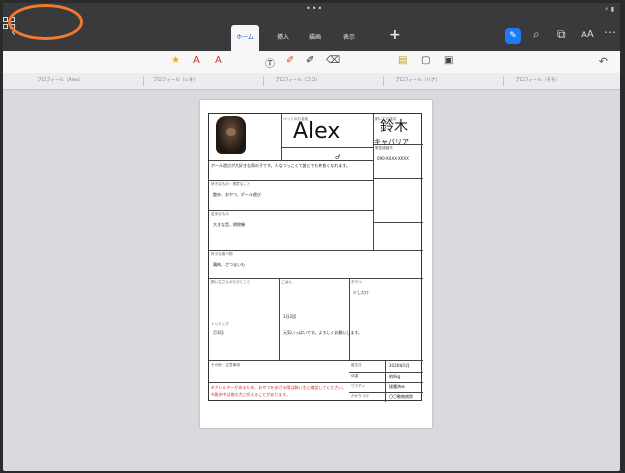 This screenshot has width=625, height=473. What do you see at coordinates (245, 38) in the screenshot?
I see `tab-home: ホーム` at bounding box center [245, 38].